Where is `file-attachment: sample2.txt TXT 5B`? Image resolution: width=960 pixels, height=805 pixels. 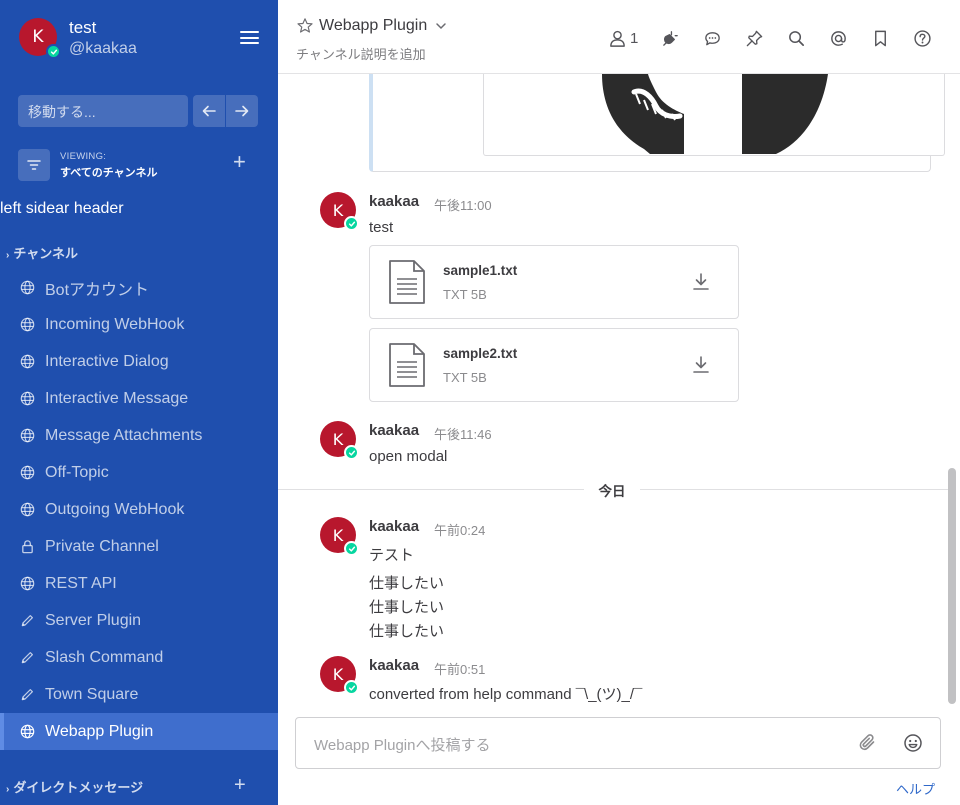 file-attachment: sample2.txt TXT 5B is located at coordinates (554, 365).